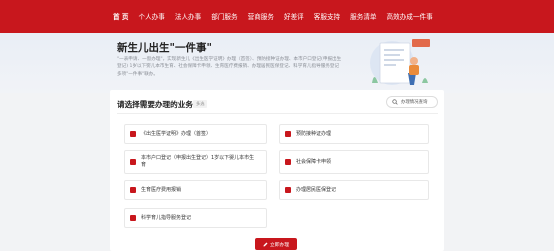 The image size is (554, 251). Describe the element at coordinates (354, 190) in the screenshot. I see `service-card: 办理居民医保登记` at that location.